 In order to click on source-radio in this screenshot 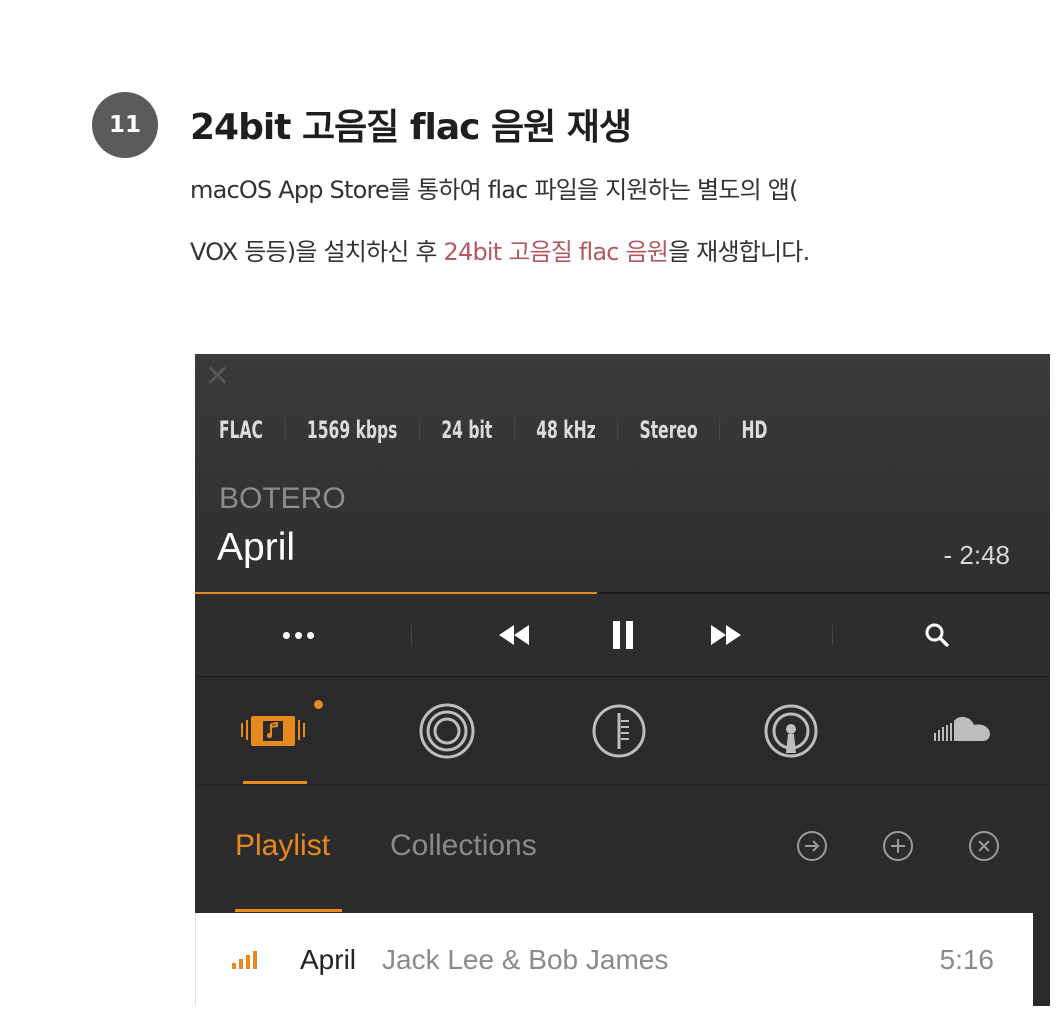, I will do `click(619, 731)`.